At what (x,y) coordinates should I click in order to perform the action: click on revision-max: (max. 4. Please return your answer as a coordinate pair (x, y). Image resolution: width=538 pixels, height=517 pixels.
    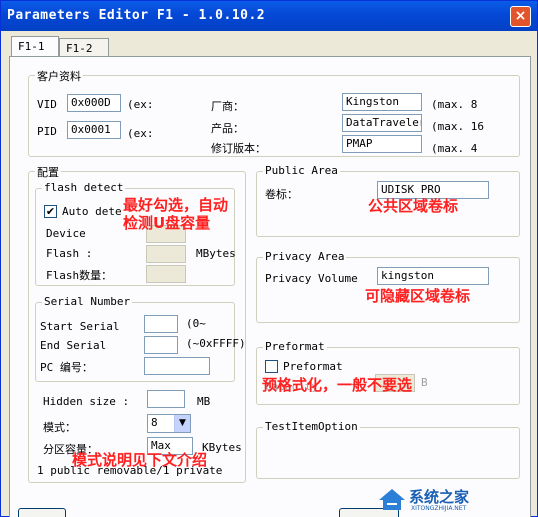
    Looking at the image, I should click on (454, 148).